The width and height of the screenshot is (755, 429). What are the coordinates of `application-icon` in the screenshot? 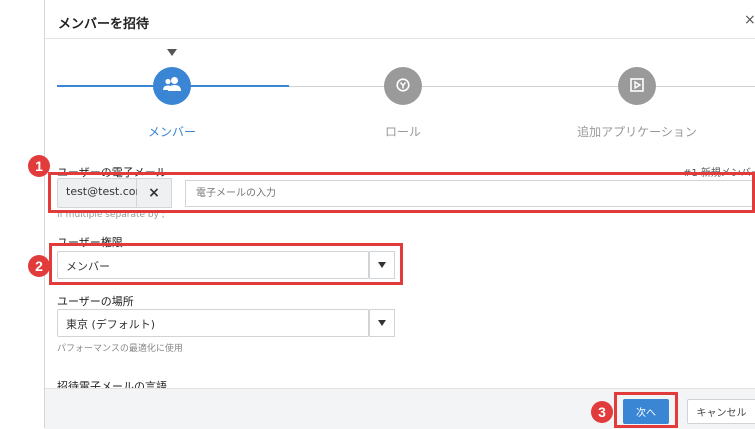 It's located at (637, 86).